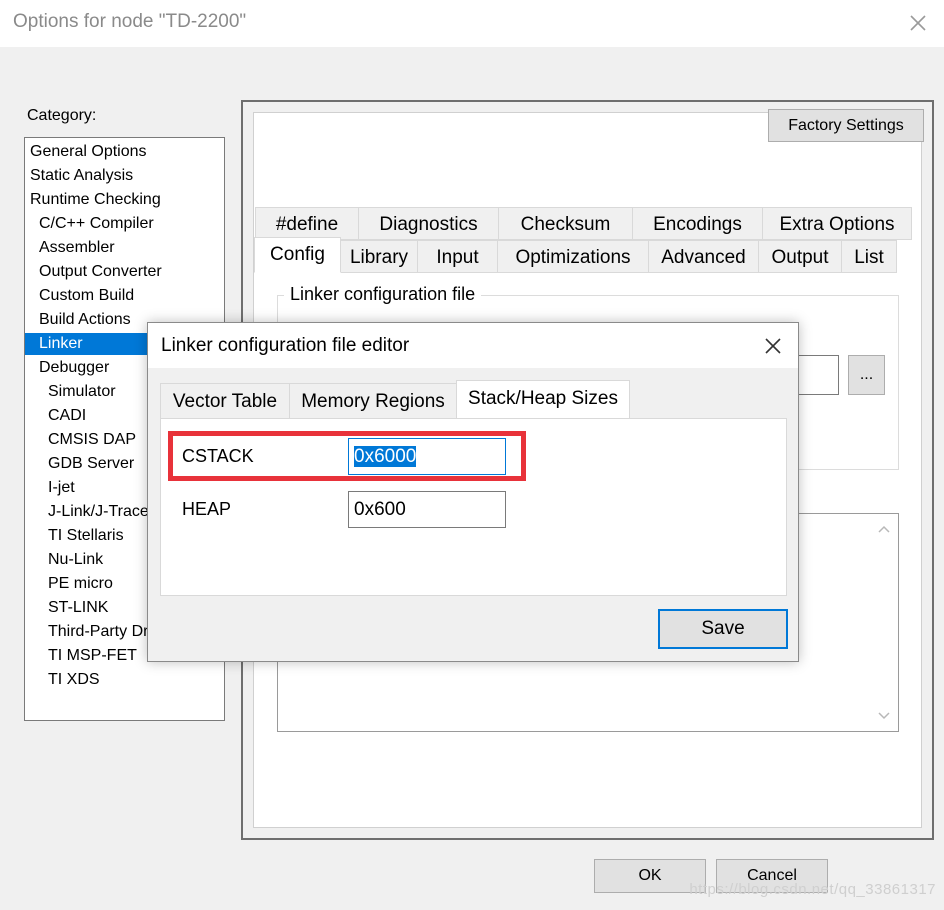 This screenshot has width=944, height=910. I want to click on cstack-input: 0x6000, so click(427, 456).